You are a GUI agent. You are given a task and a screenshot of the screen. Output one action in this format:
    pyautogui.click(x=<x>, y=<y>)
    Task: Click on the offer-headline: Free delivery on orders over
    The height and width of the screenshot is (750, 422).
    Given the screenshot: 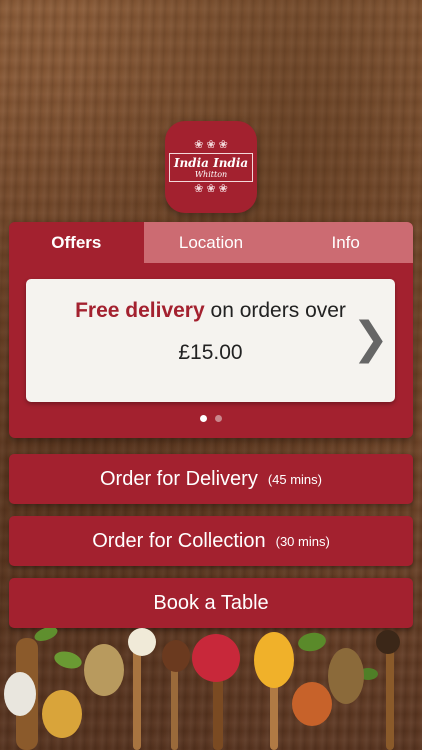 What is the action you would take?
    pyautogui.click(x=210, y=311)
    